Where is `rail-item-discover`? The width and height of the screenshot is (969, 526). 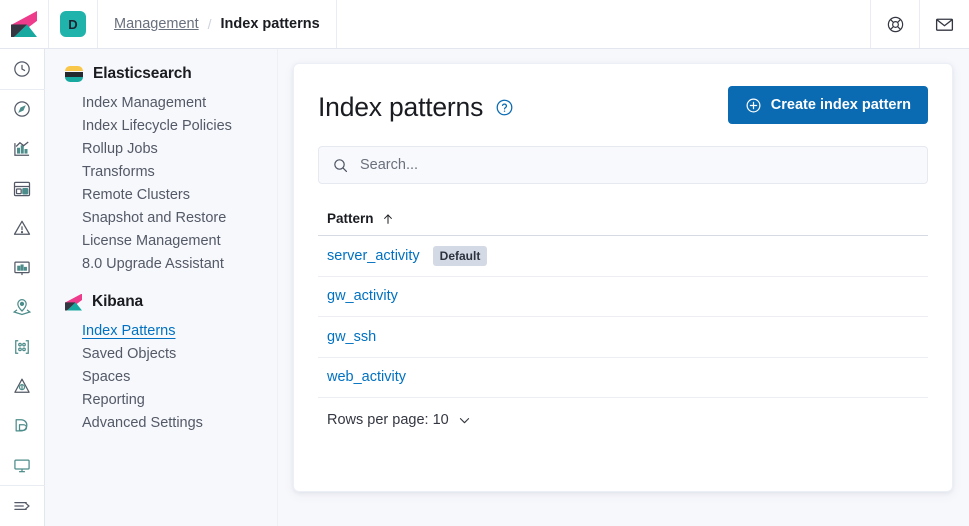 rail-item-discover is located at coordinates (22, 110).